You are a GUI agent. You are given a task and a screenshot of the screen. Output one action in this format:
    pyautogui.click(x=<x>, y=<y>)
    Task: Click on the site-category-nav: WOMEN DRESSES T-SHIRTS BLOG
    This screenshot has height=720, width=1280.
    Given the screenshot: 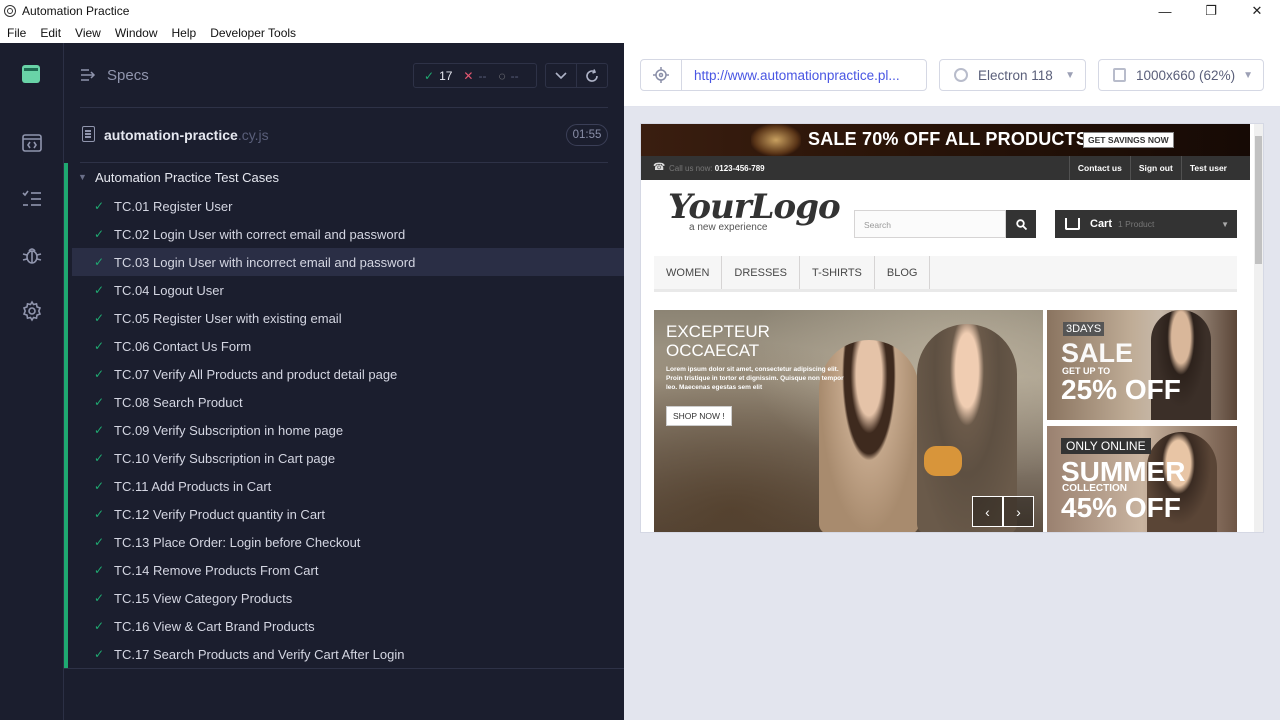 What is the action you would take?
    pyautogui.click(x=945, y=274)
    